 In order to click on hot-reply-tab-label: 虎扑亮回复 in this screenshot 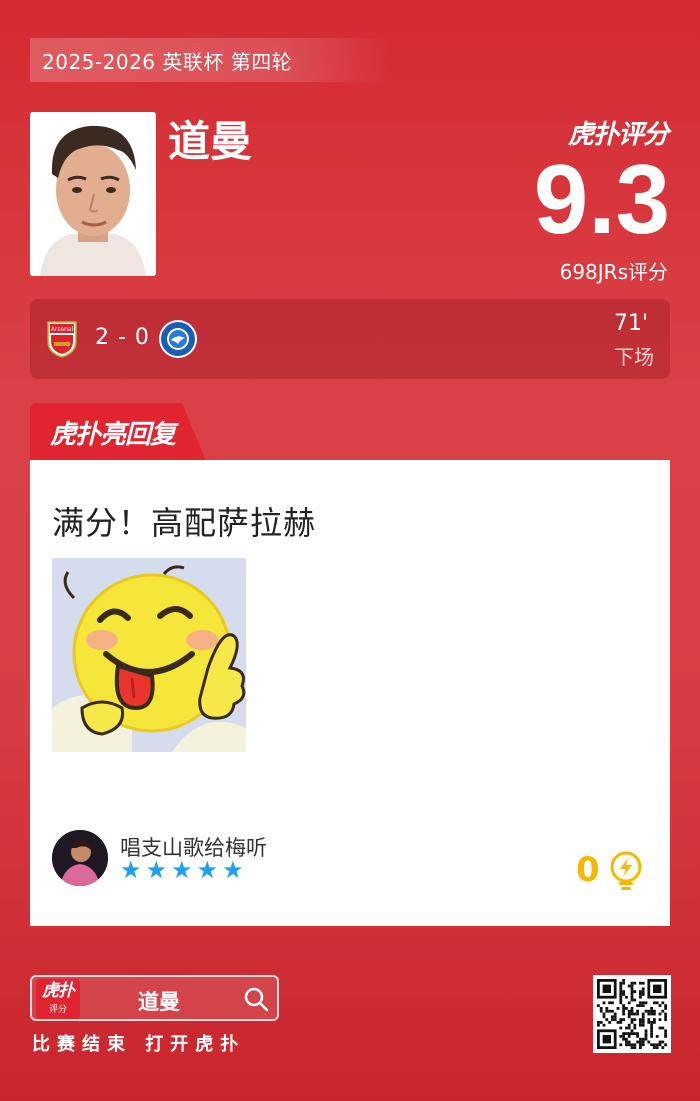, I will do `click(113, 434)`.